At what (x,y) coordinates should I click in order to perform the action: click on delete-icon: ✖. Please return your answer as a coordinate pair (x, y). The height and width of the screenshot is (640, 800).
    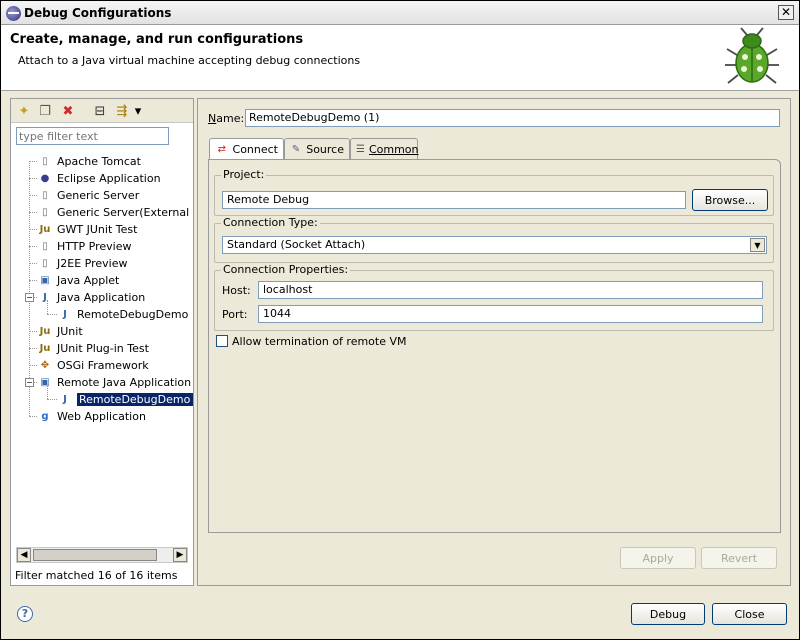
    Looking at the image, I should click on (68, 111).